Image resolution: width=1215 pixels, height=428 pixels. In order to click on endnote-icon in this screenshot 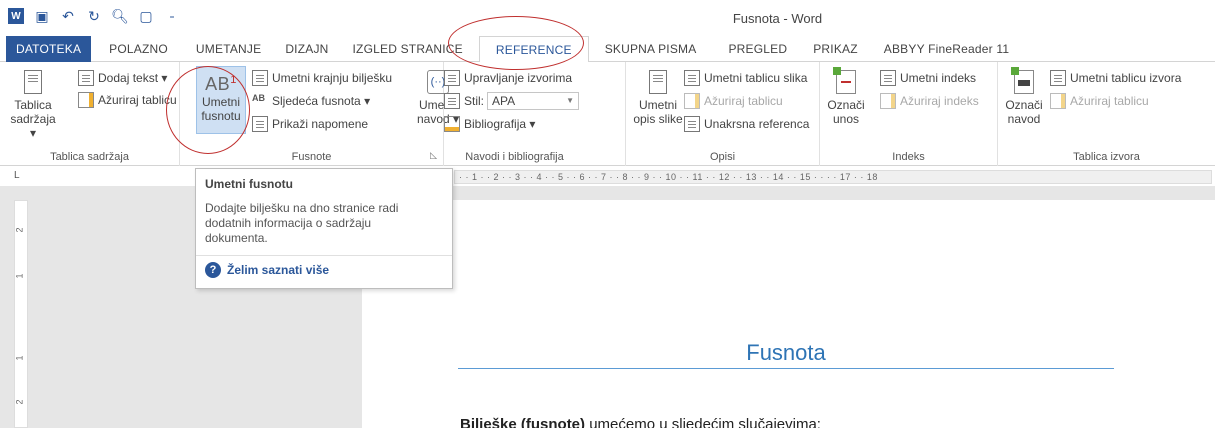, I will do `click(260, 78)`.